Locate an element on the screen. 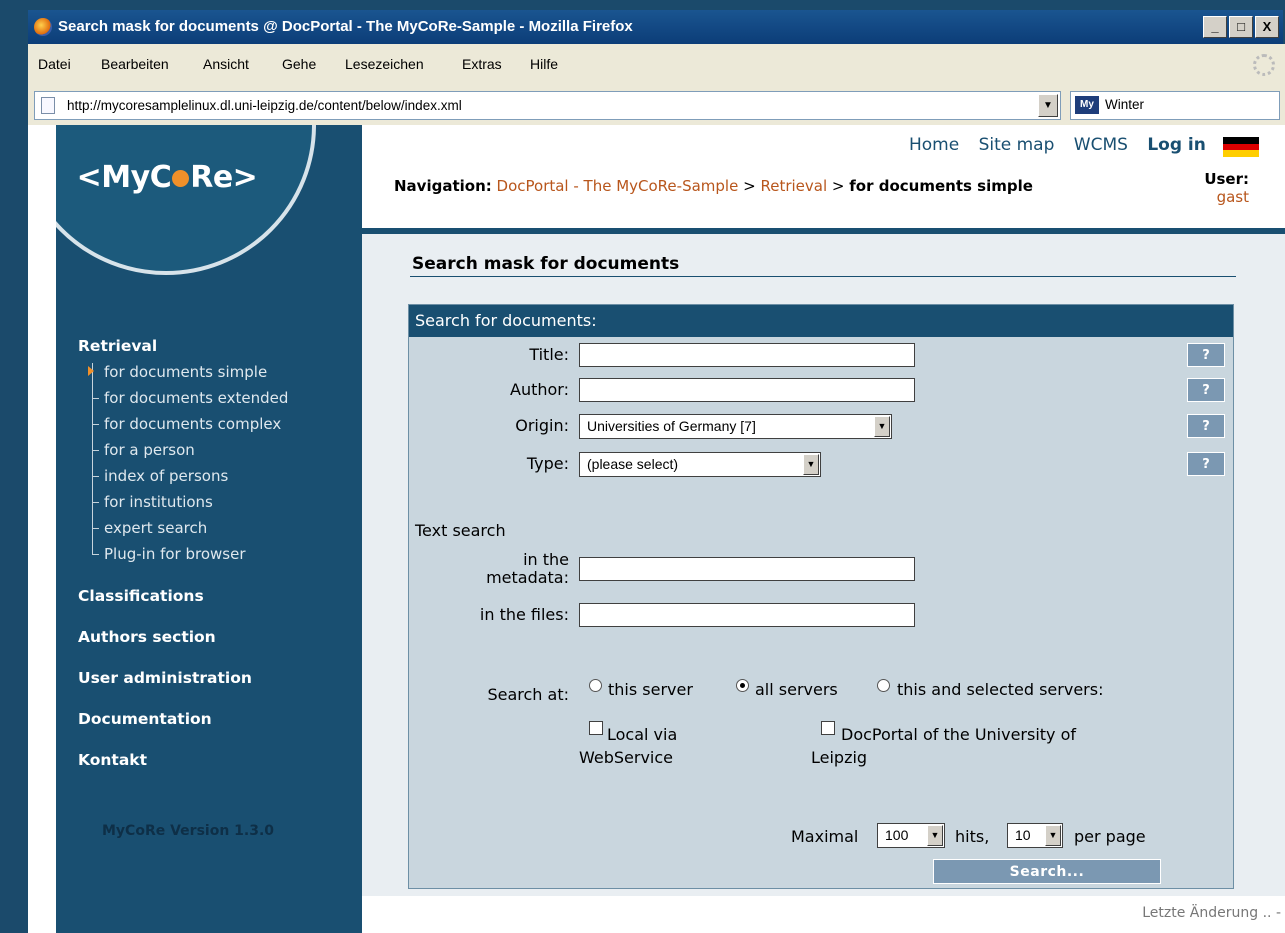  search-engine-icon: My is located at coordinates (1087, 105).